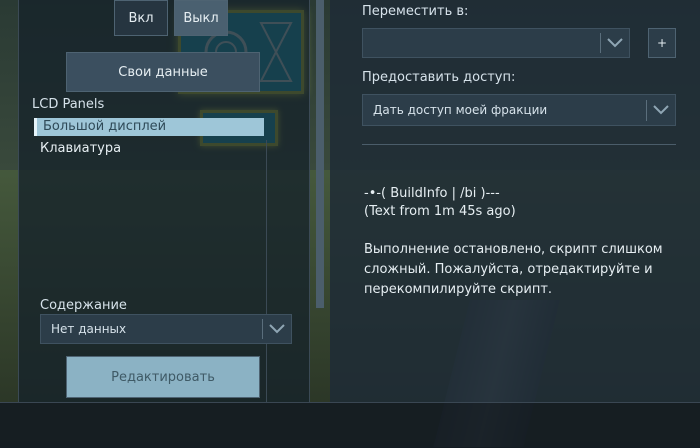 This screenshot has height=448, width=700. Describe the element at coordinates (440, 211) in the screenshot. I see `buildinfo-timestamp: (Text from 1m 45s ago)` at that location.